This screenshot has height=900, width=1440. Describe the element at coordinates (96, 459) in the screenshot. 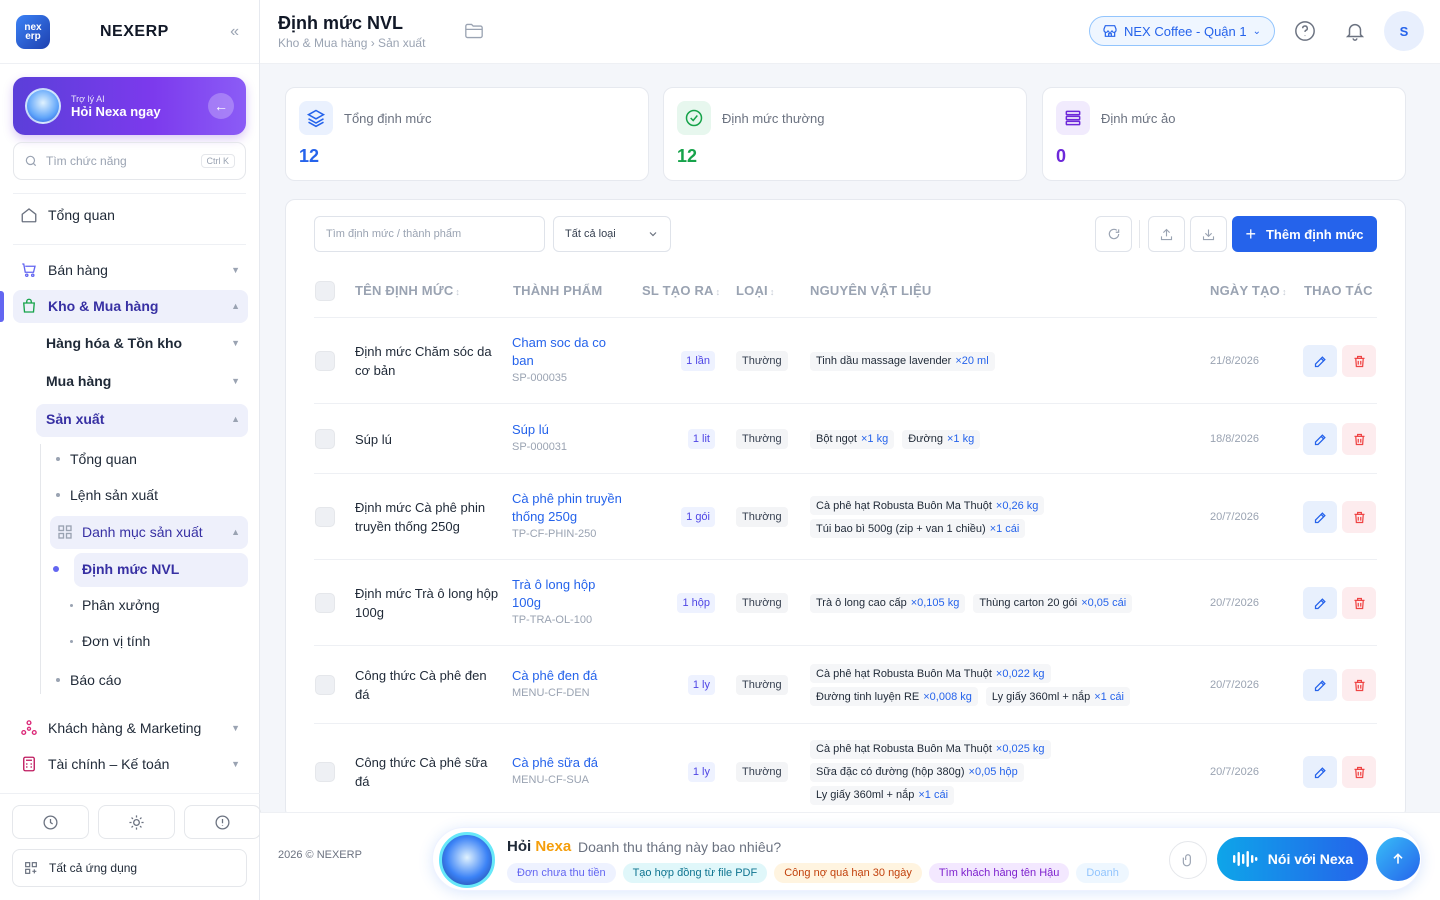

I see `sidebar-item-production-overview: Tổng quan` at that location.